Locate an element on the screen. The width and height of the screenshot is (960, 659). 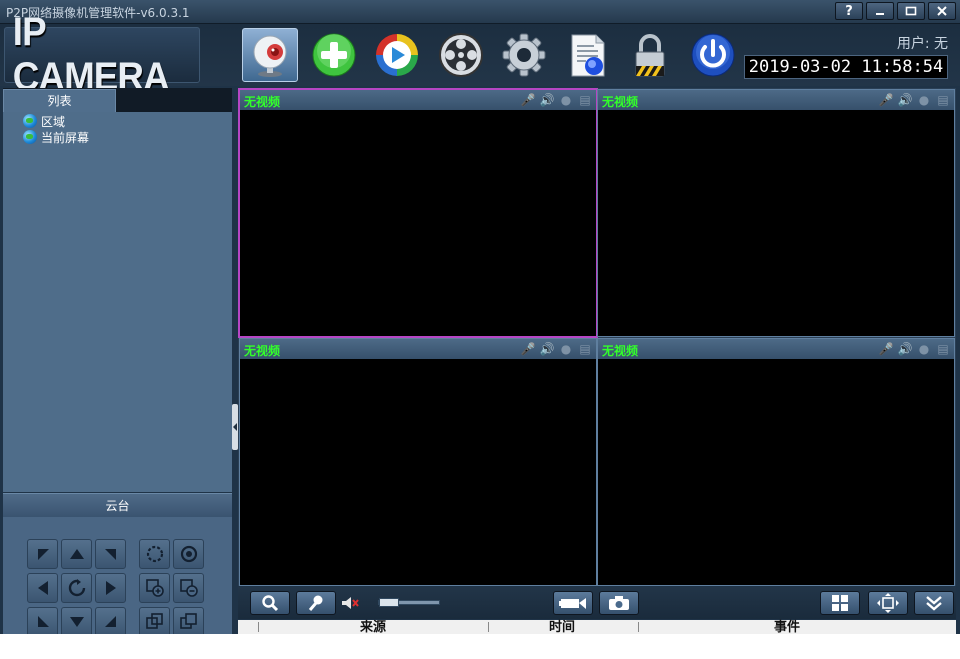
power-icon is located at coordinates (713, 55).